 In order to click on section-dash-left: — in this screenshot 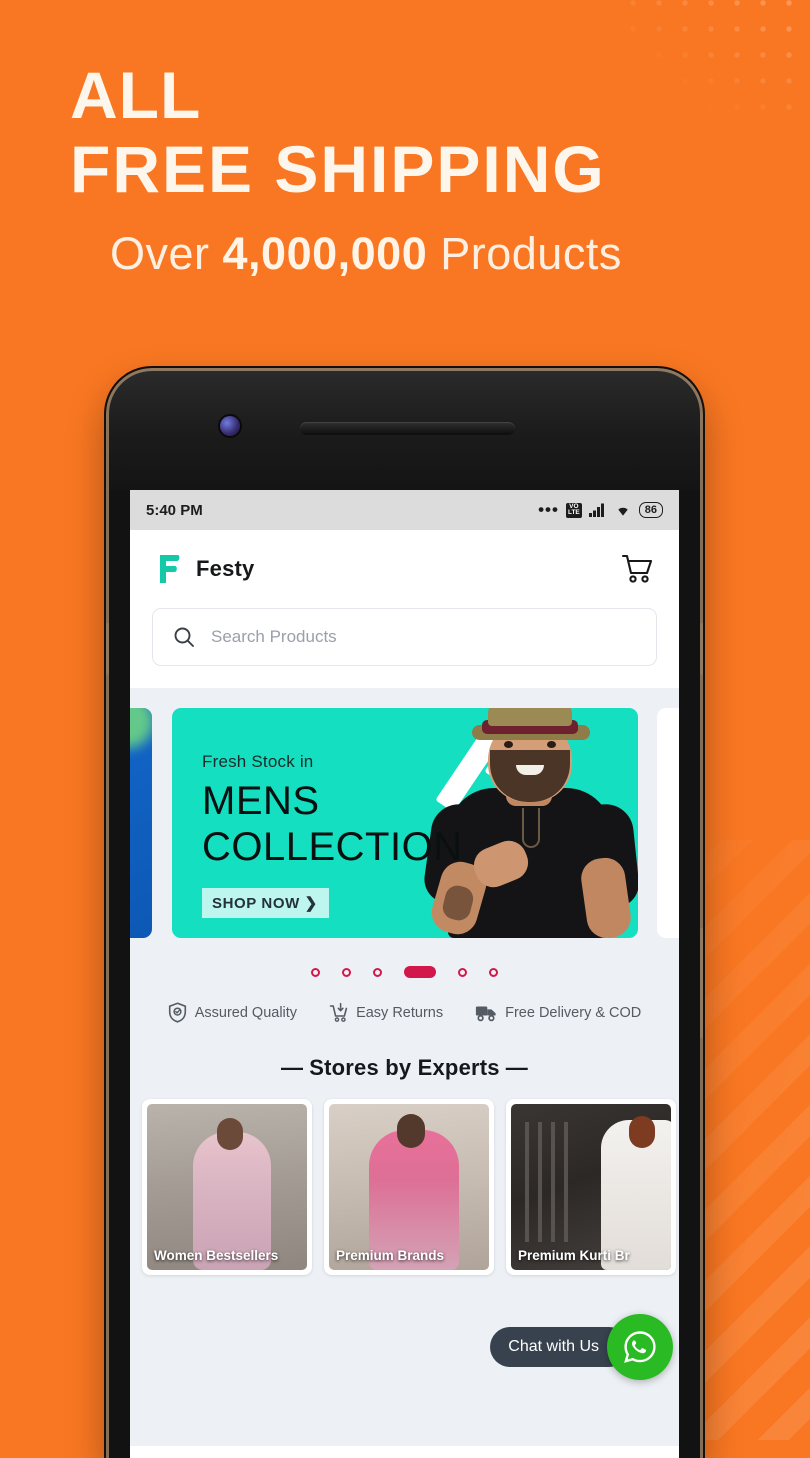, I will do `click(292, 1067)`.